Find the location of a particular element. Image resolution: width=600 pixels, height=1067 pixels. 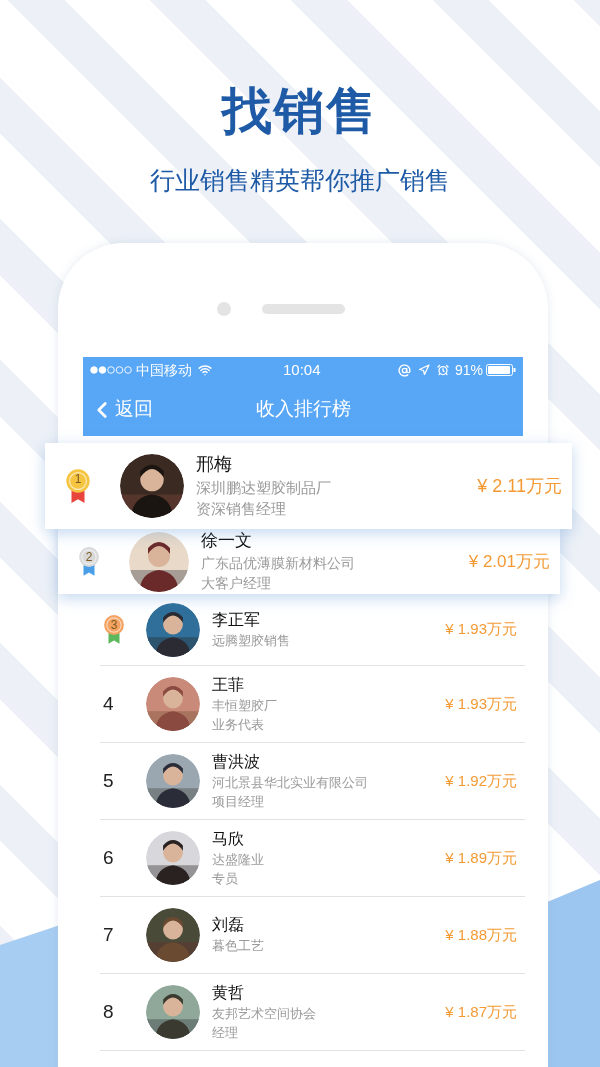

headline: 找销售 is located at coordinates (300, 111).